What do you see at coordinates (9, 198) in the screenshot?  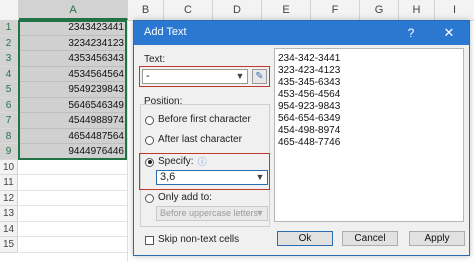 I see `row-header-12: 12` at bounding box center [9, 198].